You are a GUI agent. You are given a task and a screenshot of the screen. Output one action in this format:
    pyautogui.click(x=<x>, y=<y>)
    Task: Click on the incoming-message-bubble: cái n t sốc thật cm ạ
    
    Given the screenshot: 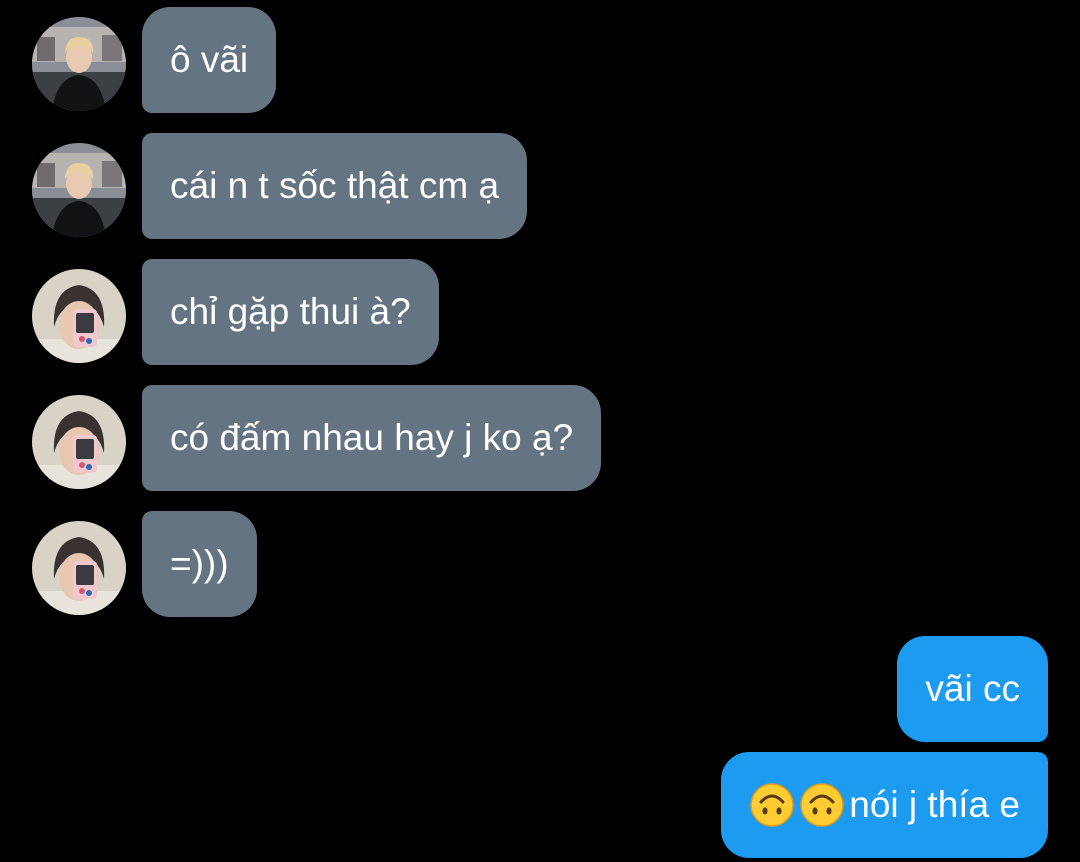 What is the action you would take?
    pyautogui.click(x=335, y=186)
    